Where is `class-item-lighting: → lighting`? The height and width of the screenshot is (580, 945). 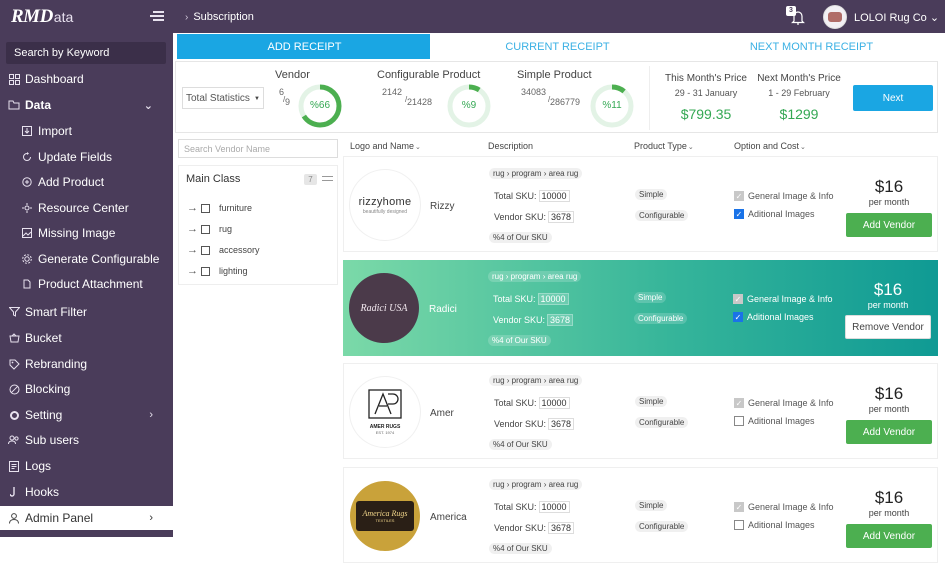
class-item-lighting: → lighting is located at coordinates (217, 271).